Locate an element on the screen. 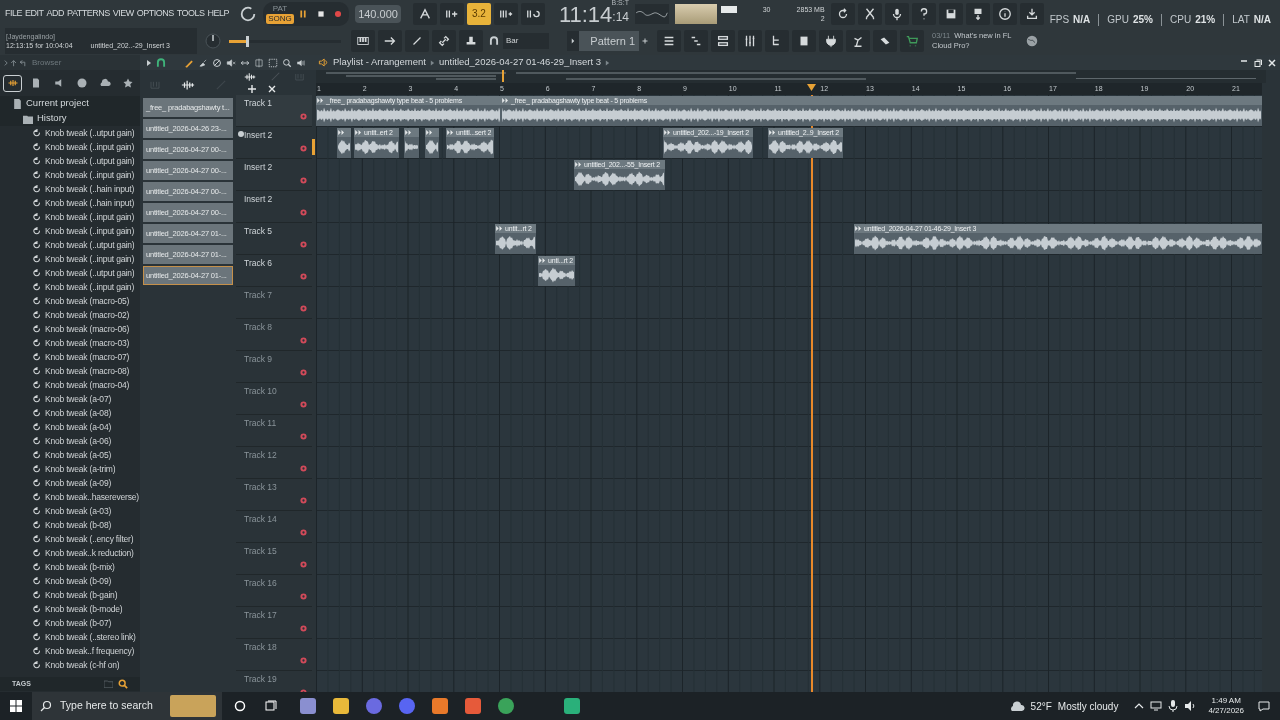 This screenshot has width=1280, height=720. undo-step: Knob tweak (b-gain) is located at coordinates (81, 595).